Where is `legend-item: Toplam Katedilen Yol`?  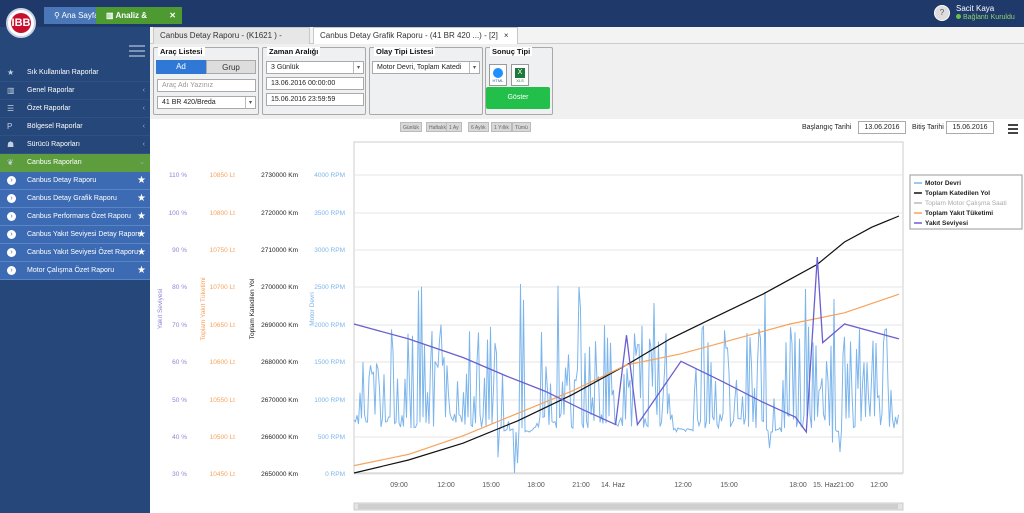
legend-item: Toplam Katedilen Yol is located at coordinates (957, 193).